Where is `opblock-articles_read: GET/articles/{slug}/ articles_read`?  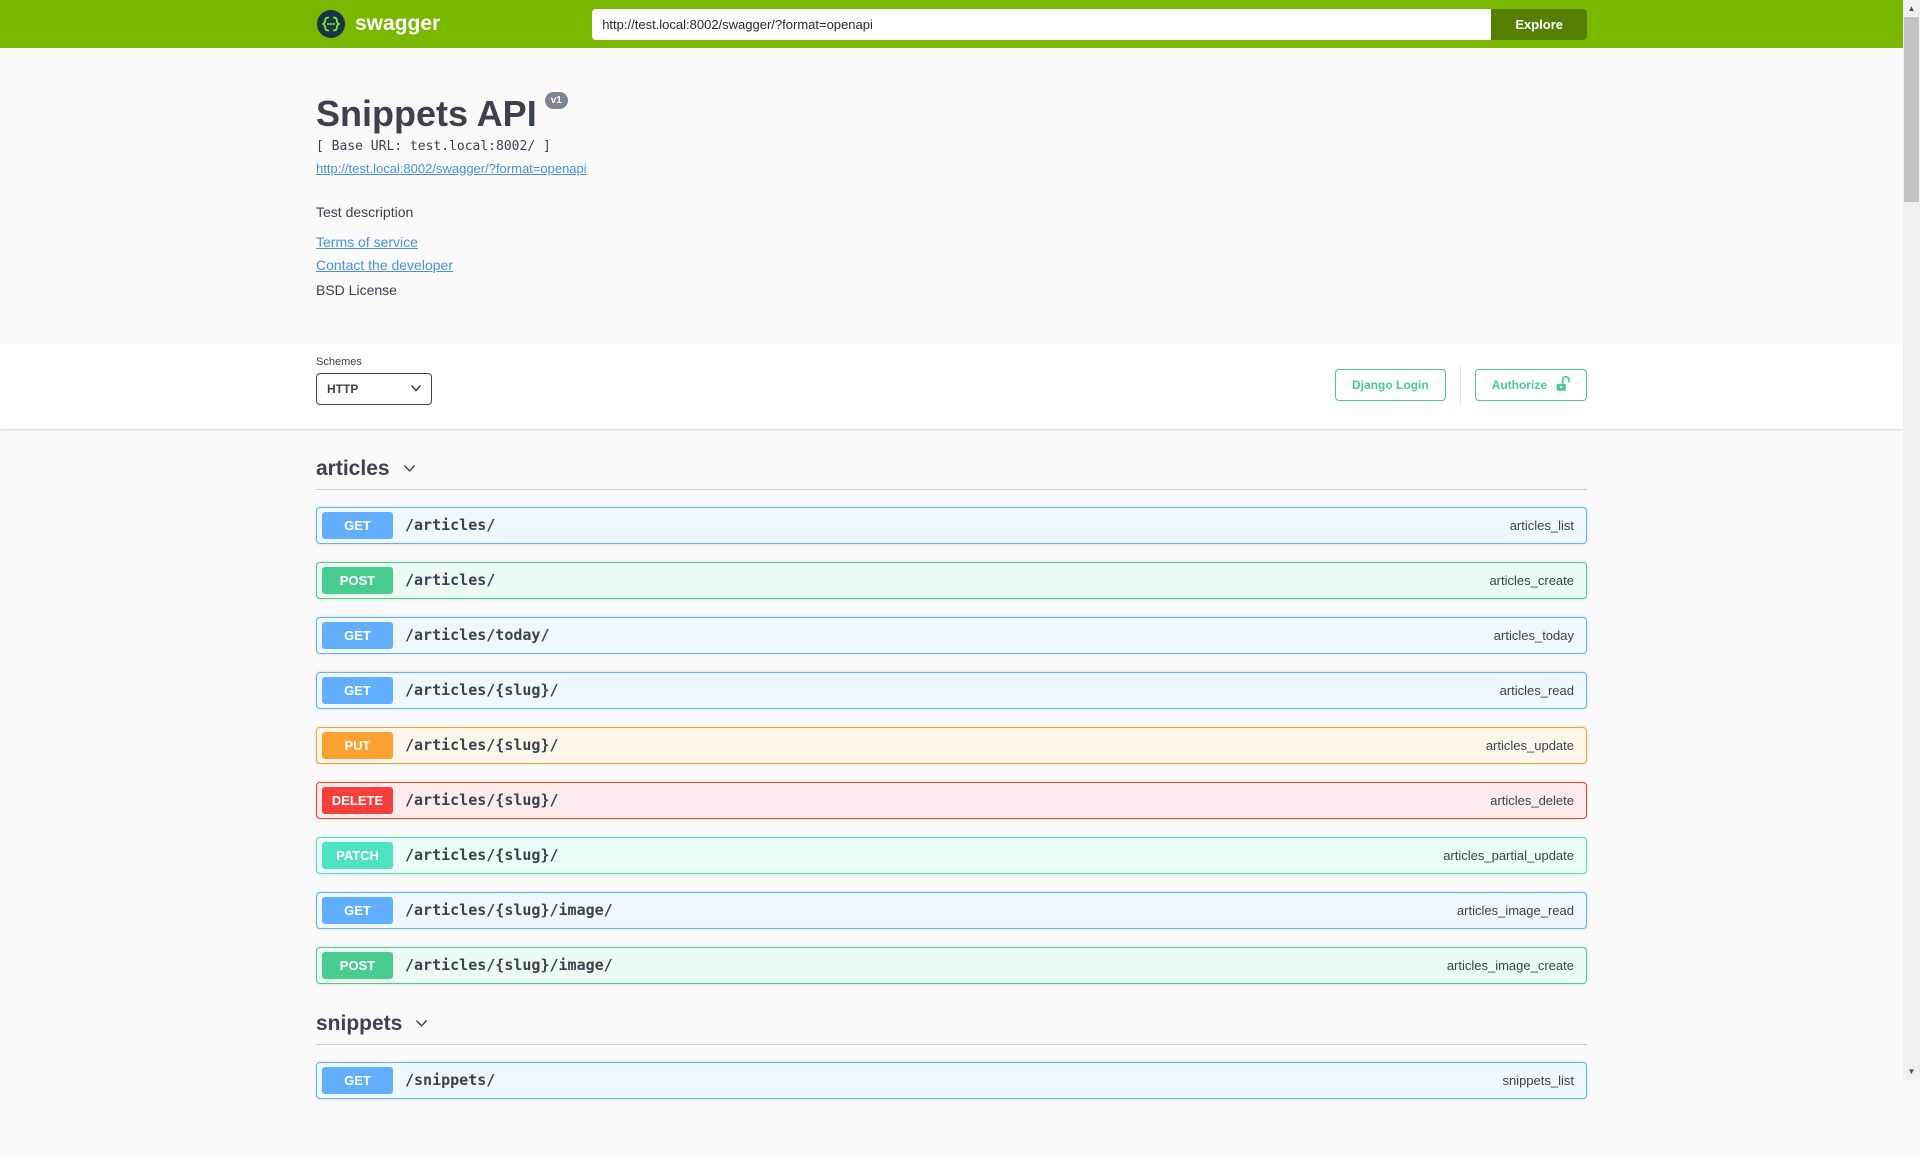 opblock-articles_read: GET/articles/{slug}/ articles_read is located at coordinates (951, 690).